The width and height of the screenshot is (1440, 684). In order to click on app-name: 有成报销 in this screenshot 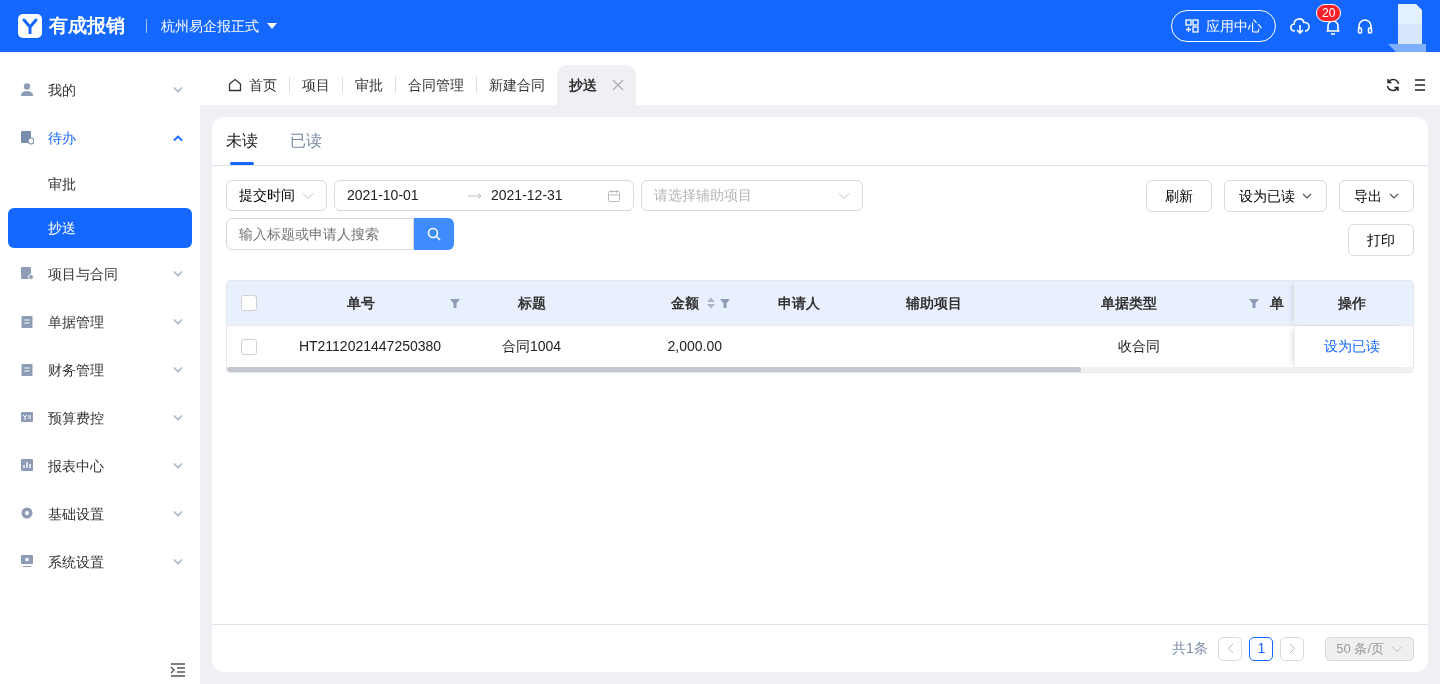, I will do `click(86, 25)`.